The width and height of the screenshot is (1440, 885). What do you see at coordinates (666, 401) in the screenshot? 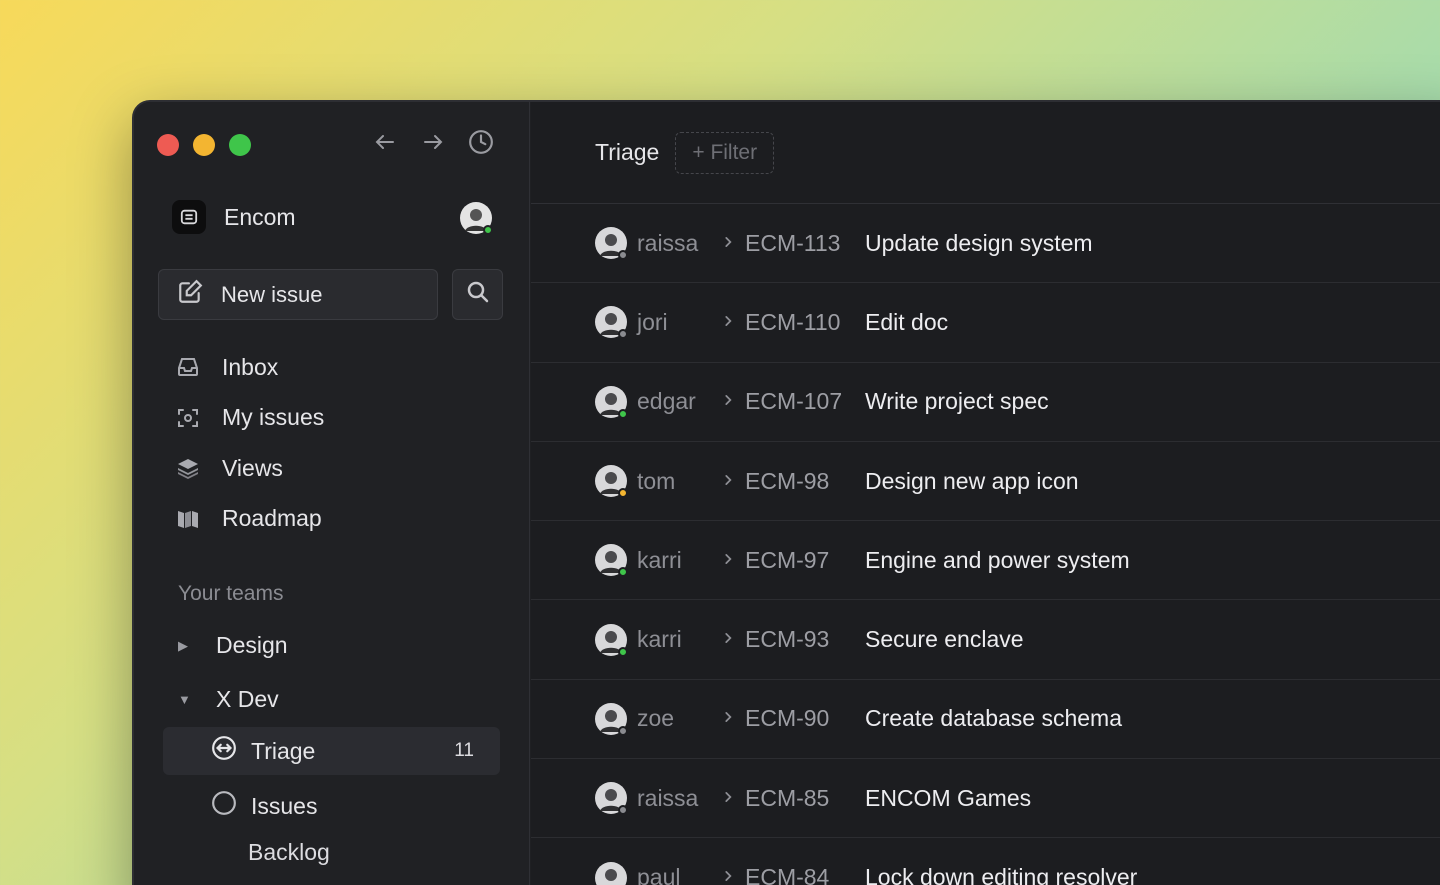
I see `assignee-name: edgar` at bounding box center [666, 401].